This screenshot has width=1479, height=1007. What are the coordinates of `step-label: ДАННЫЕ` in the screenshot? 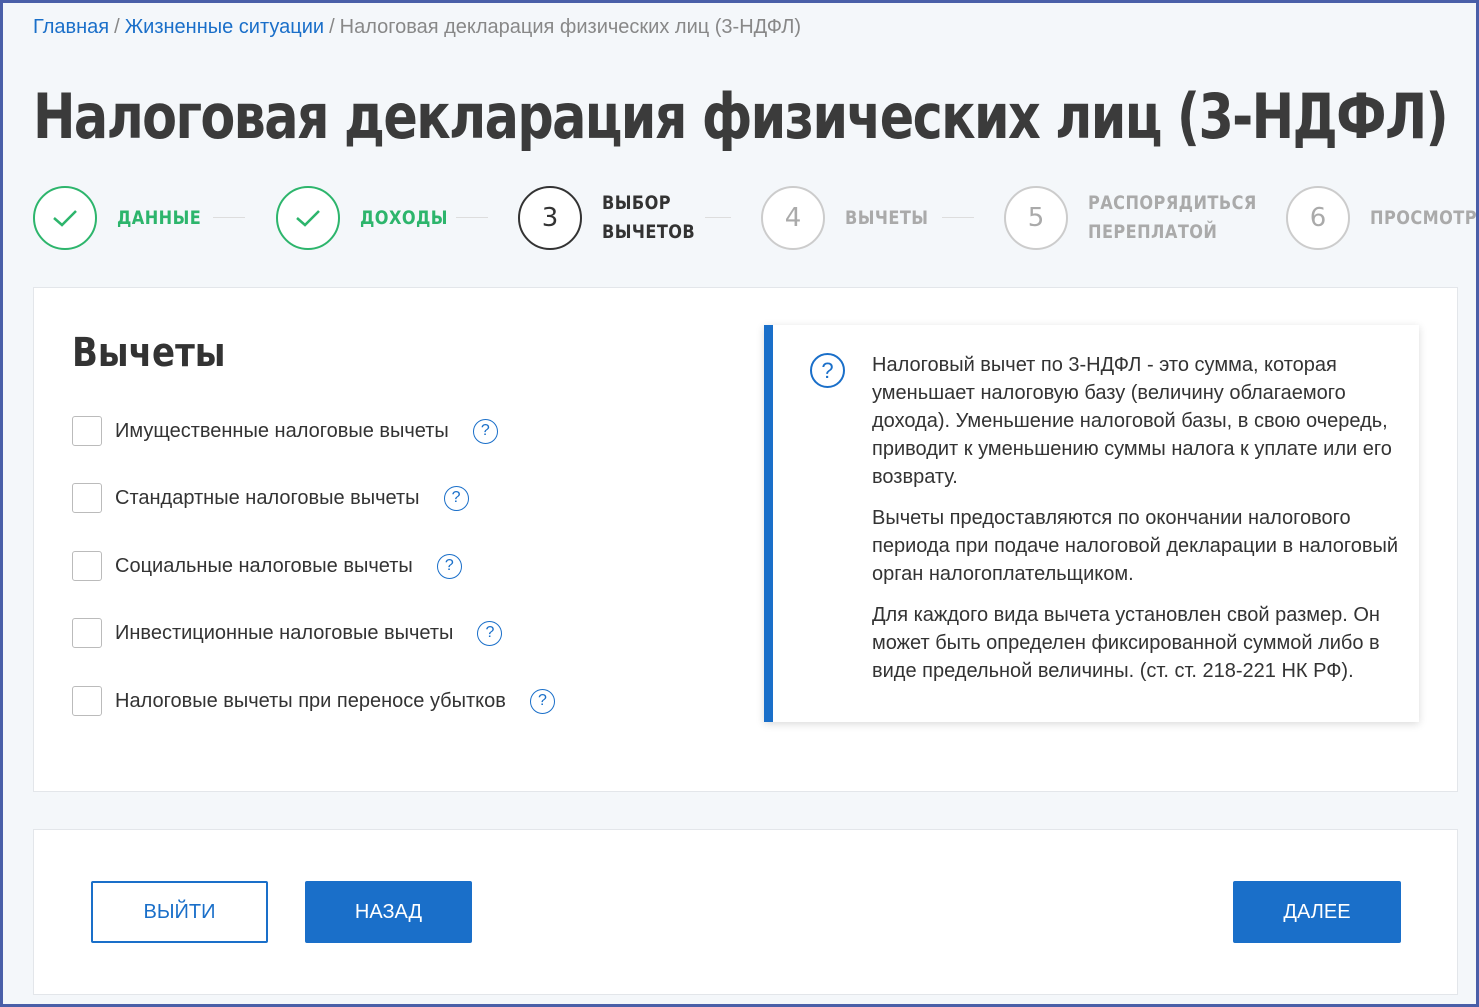 It's located at (159, 217).